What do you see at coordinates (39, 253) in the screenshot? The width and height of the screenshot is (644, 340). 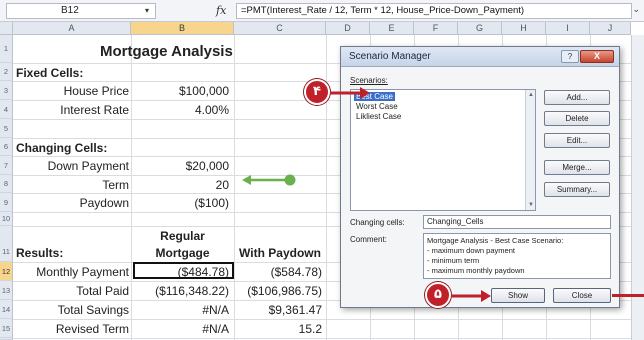 I see `results-label: Results:` at bounding box center [39, 253].